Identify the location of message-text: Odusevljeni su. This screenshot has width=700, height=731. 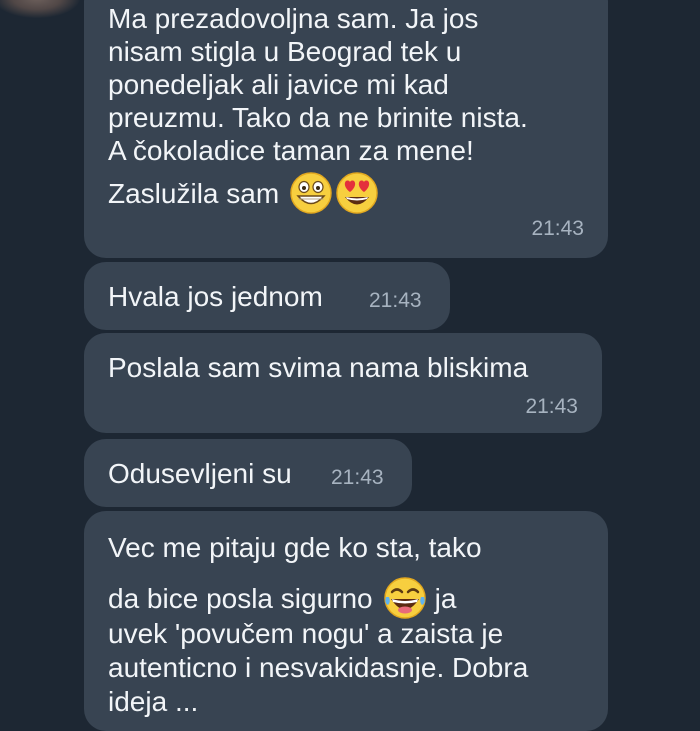
(200, 473).